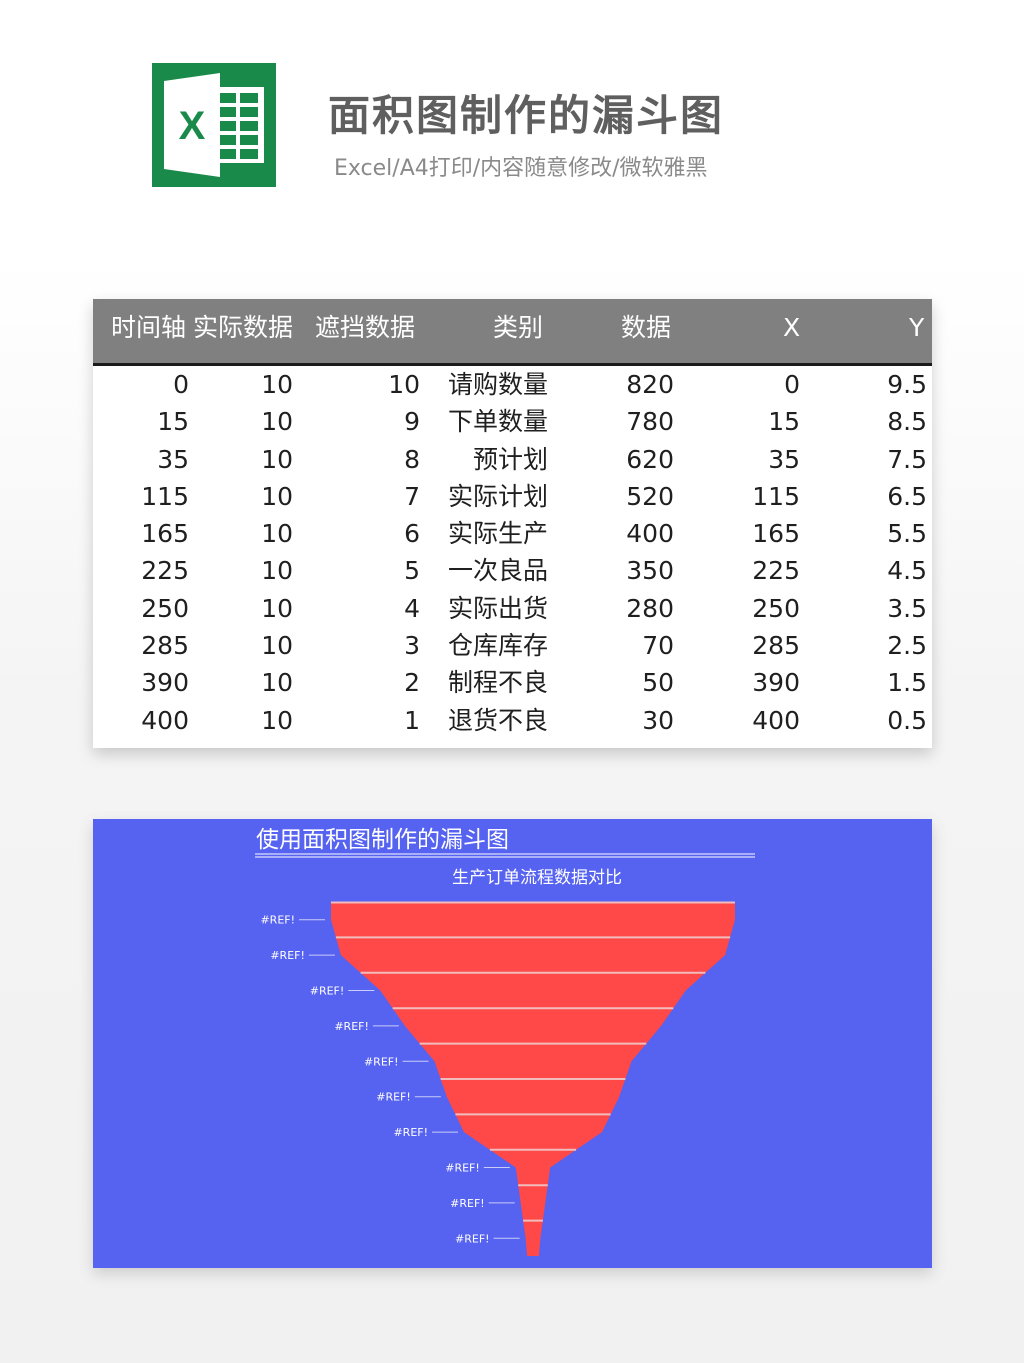 The width and height of the screenshot is (1024, 1363). What do you see at coordinates (173, 459) in the screenshot?
I see `cell-timeline: 35` at bounding box center [173, 459].